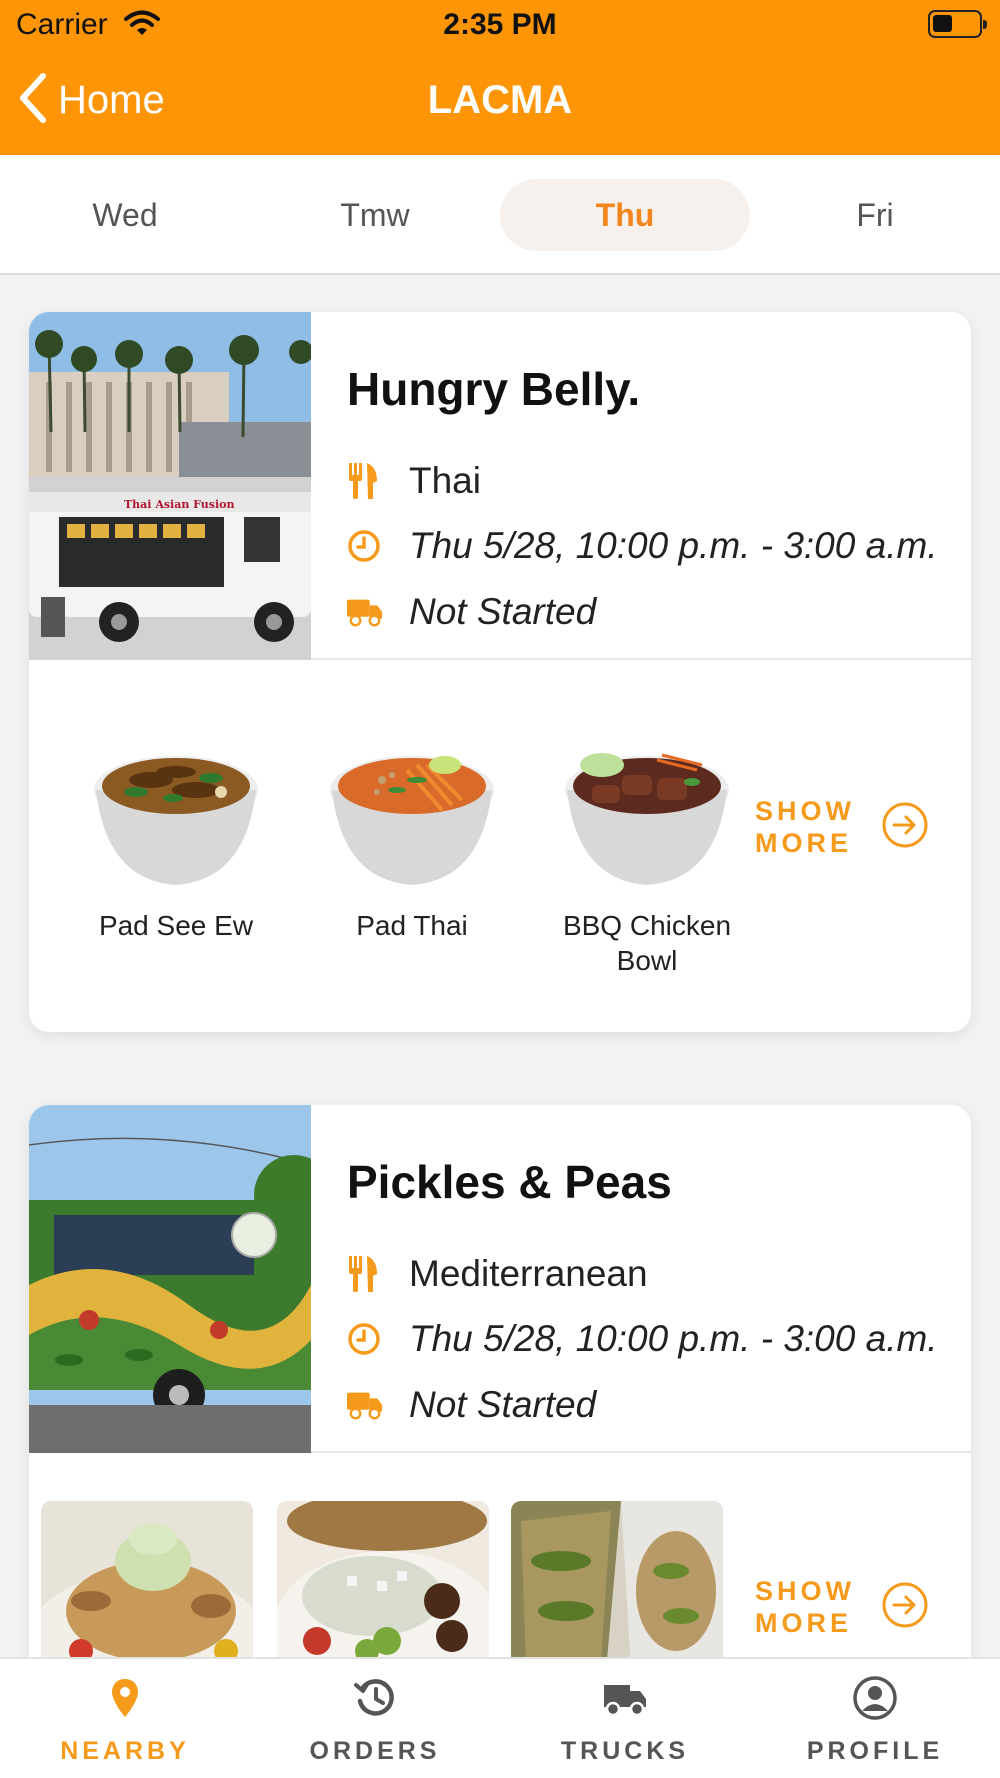 The width and height of the screenshot is (1000, 1778). What do you see at coordinates (625, 215) in the screenshot?
I see `day-tab-thu: Thu` at bounding box center [625, 215].